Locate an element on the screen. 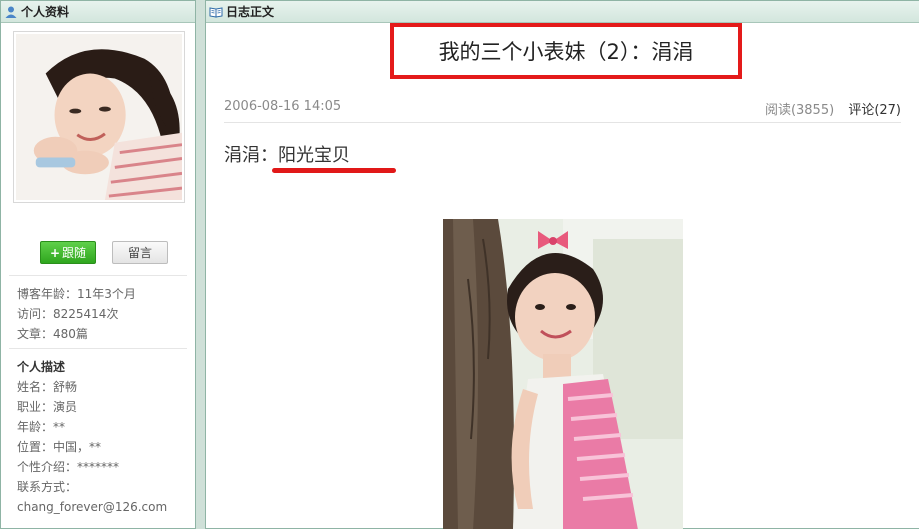  post-date: 2006-08-16 14:05 is located at coordinates (283, 106).